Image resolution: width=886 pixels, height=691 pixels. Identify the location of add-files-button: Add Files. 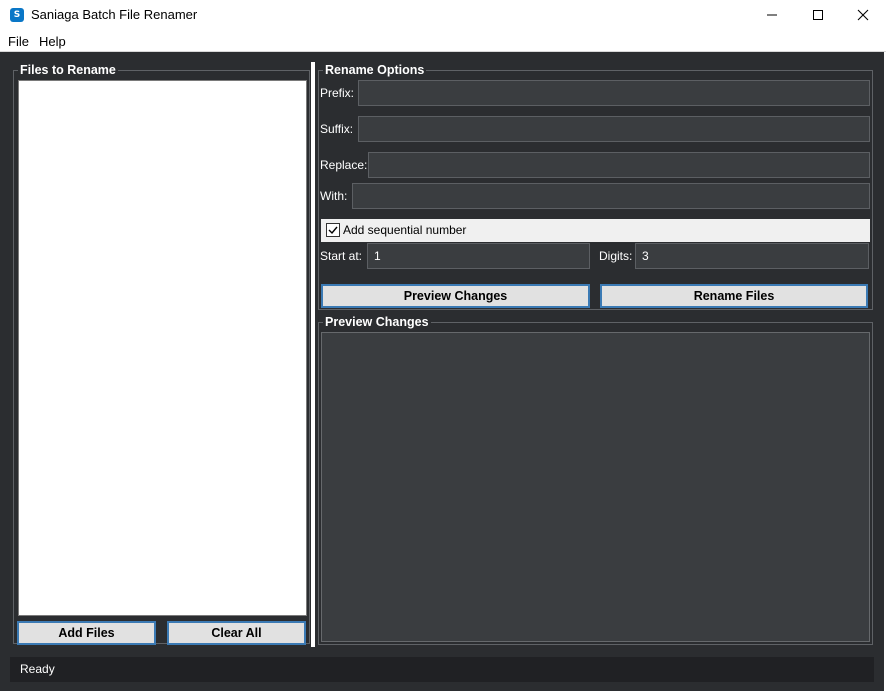
(86, 633).